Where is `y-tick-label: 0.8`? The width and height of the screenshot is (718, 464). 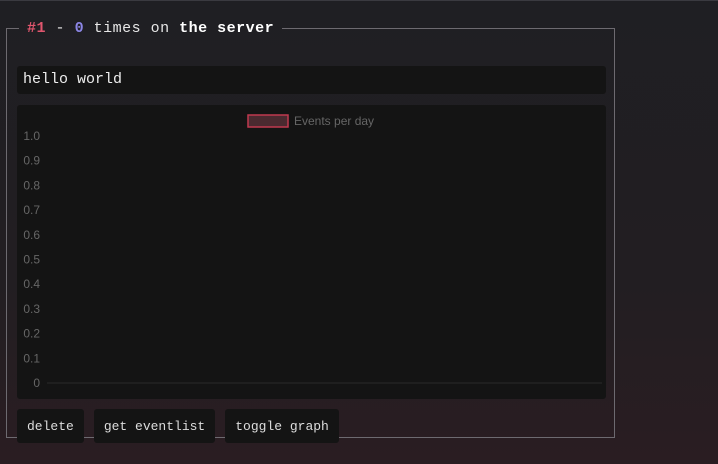
y-tick-label: 0.8 is located at coordinates (31, 185).